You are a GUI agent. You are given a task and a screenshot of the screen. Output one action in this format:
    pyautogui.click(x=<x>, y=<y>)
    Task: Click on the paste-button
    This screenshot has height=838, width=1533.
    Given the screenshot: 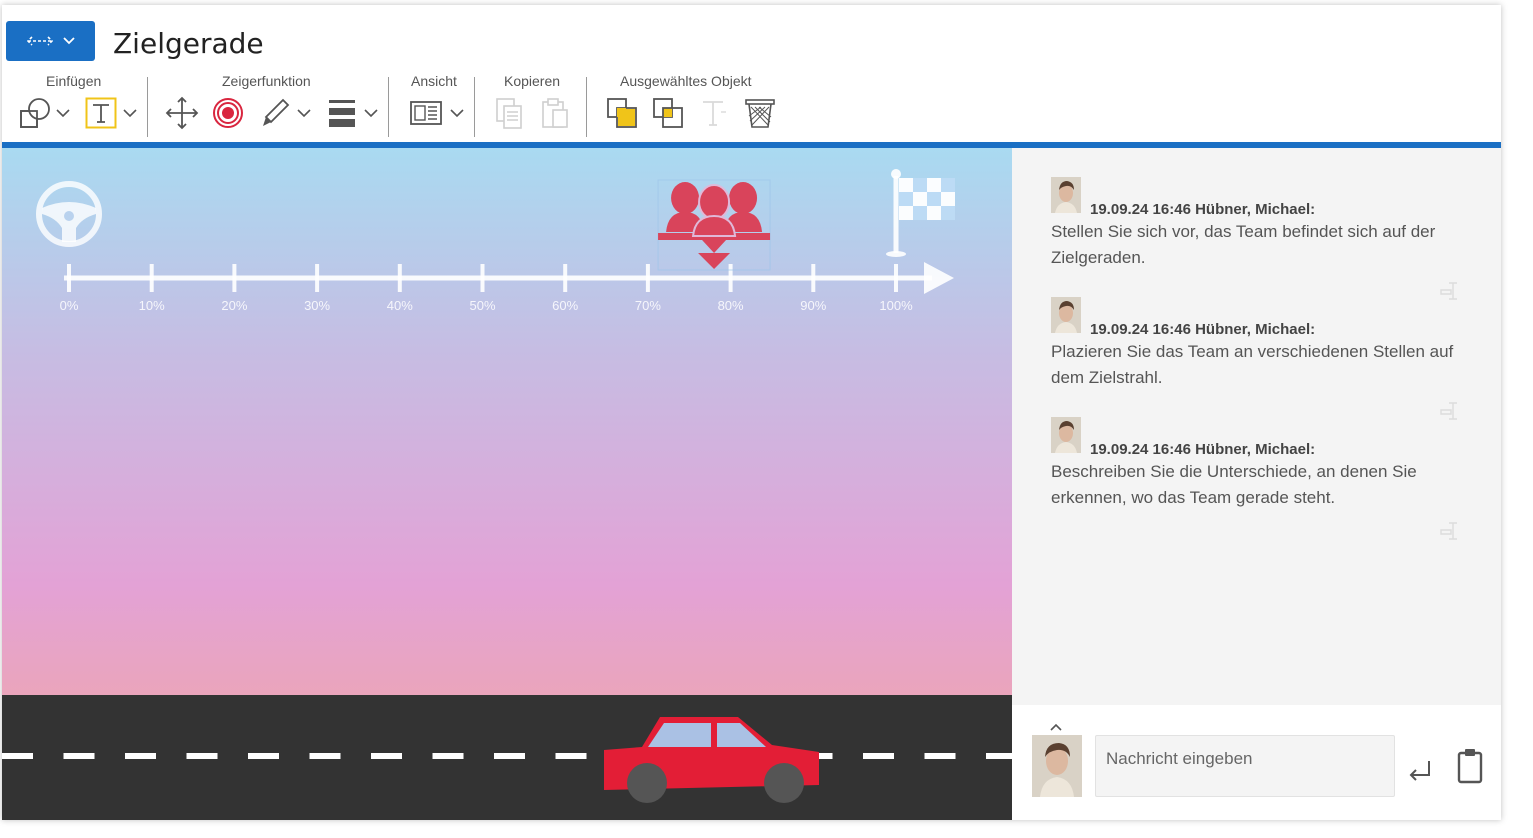 What is the action you would take?
    pyautogui.click(x=555, y=113)
    